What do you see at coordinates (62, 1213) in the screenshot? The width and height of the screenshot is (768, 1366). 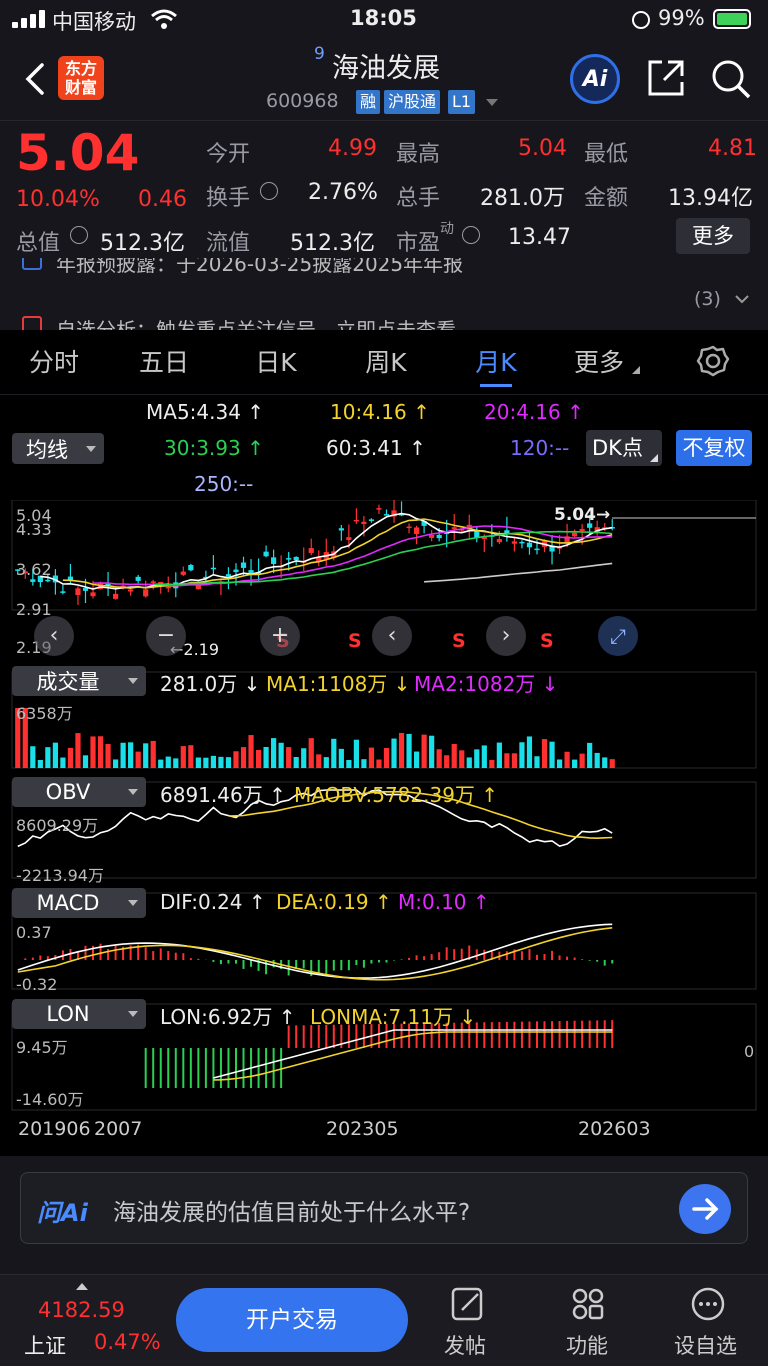 I see `ai-logo: 问Ai` at bounding box center [62, 1213].